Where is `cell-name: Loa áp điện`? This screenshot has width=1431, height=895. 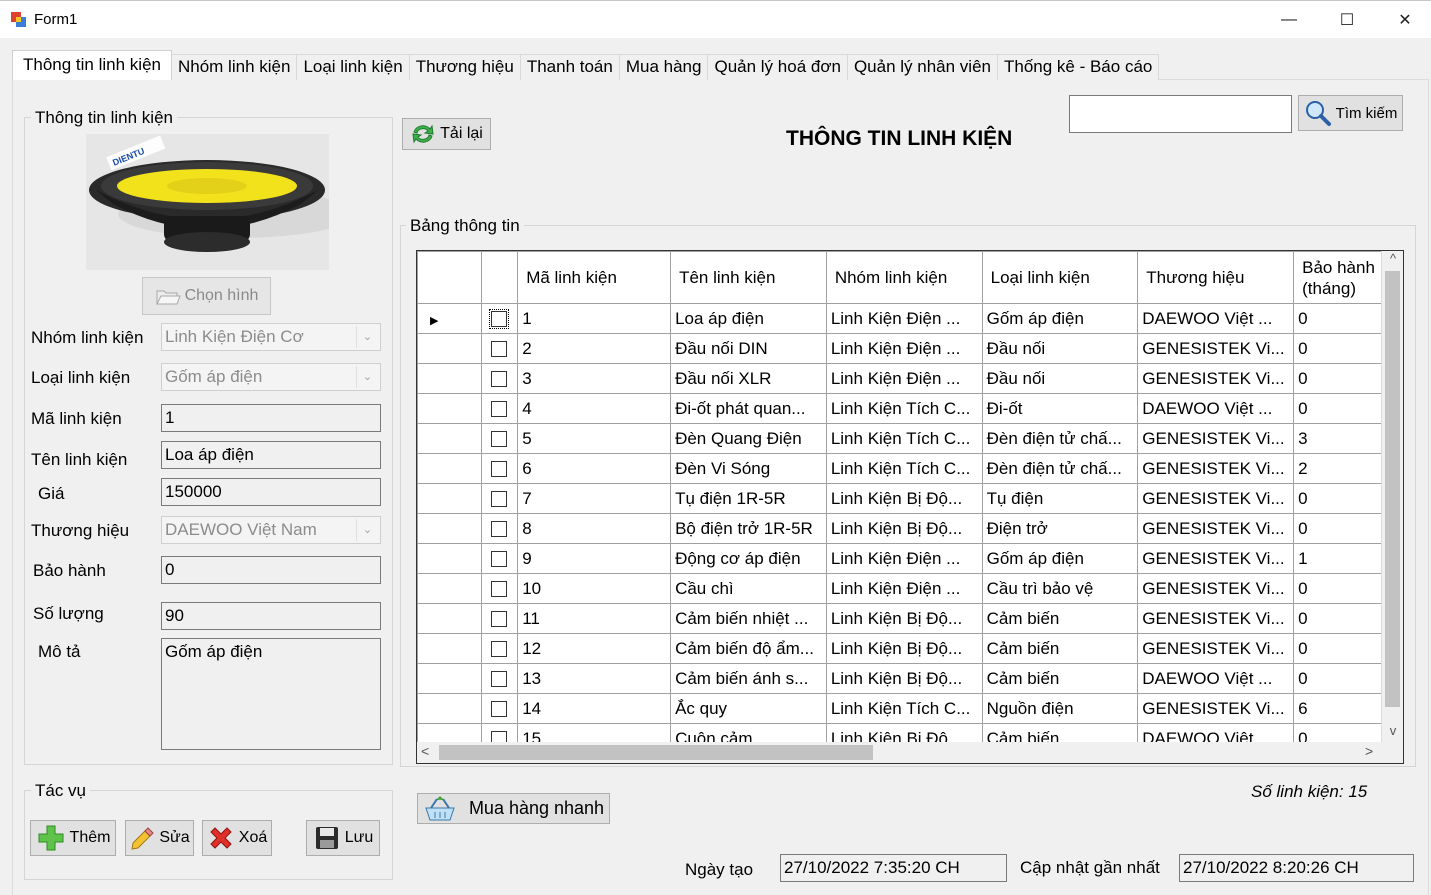
cell-name: Loa áp điện is located at coordinates (748, 318).